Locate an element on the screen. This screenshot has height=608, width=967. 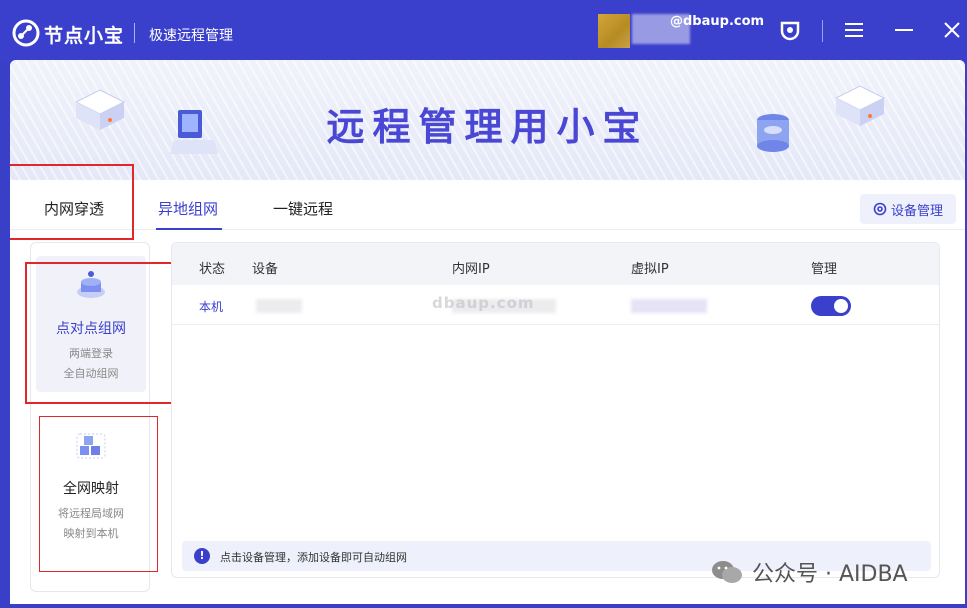
logo-icon is located at coordinates (26, 33).